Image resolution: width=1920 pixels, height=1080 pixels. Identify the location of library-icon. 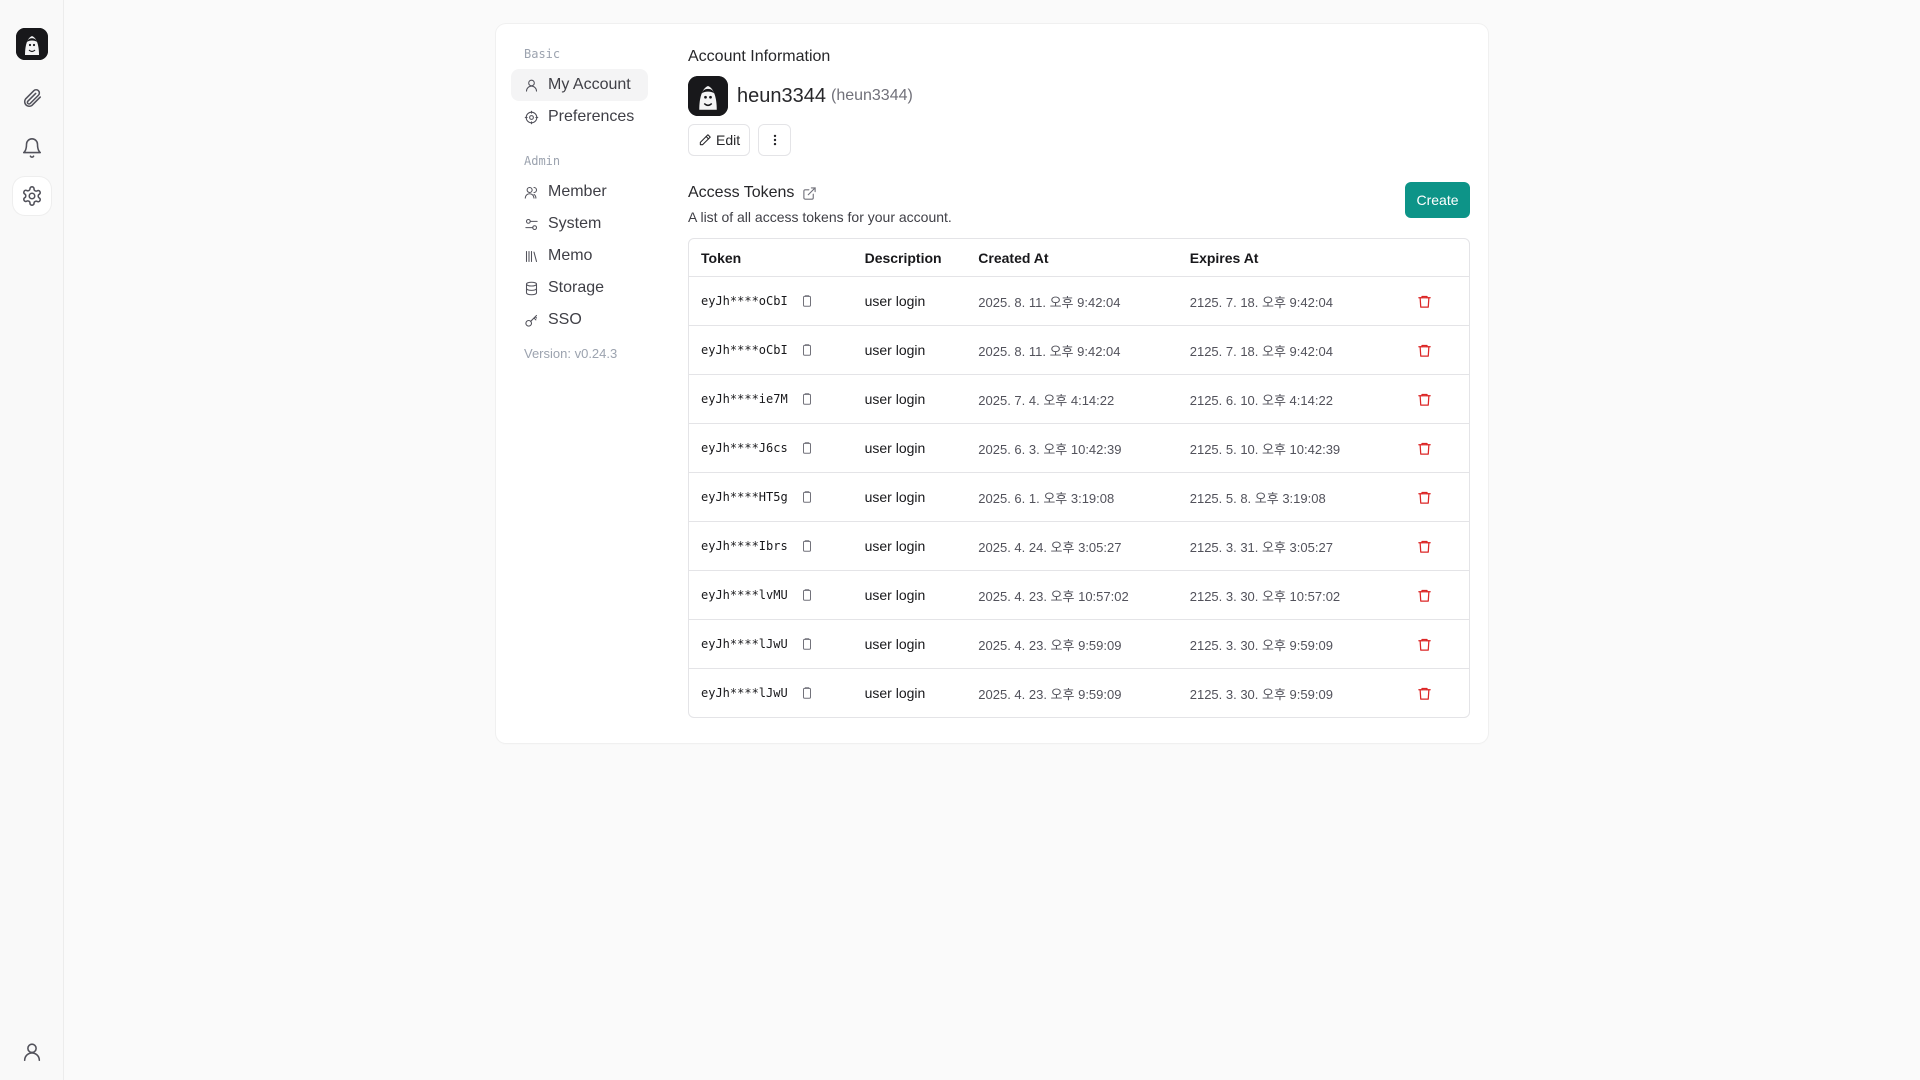
(531, 256).